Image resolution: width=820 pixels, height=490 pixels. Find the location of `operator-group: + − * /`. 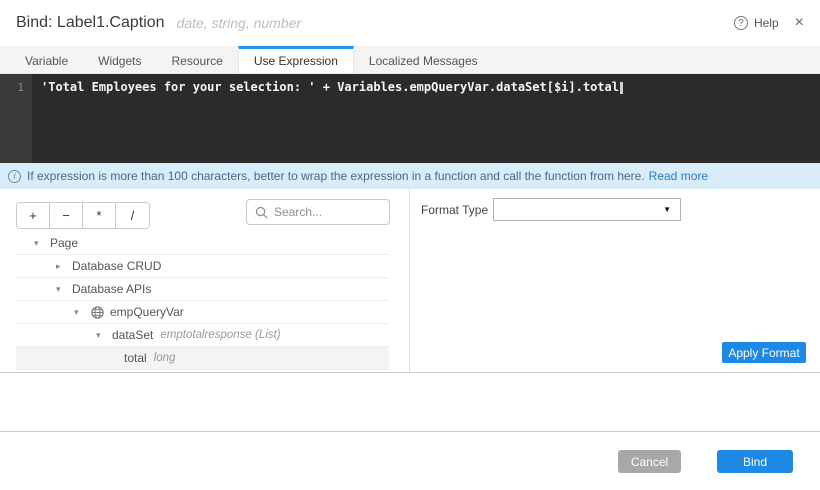

operator-group: + − * / is located at coordinates (83, 215).